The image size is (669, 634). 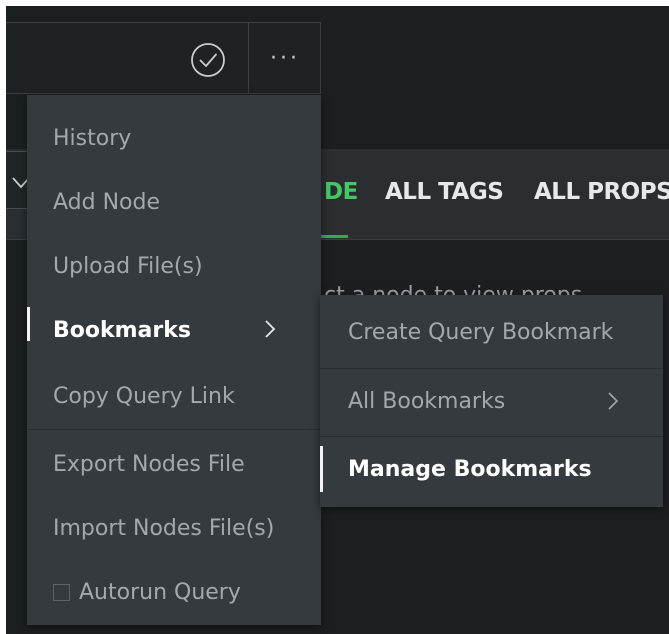 What do you see at coordinates (470, 469) in the screenshot?
I see `submenu-item-label: Manage Bookmarks` at bounding box center [470, 469].